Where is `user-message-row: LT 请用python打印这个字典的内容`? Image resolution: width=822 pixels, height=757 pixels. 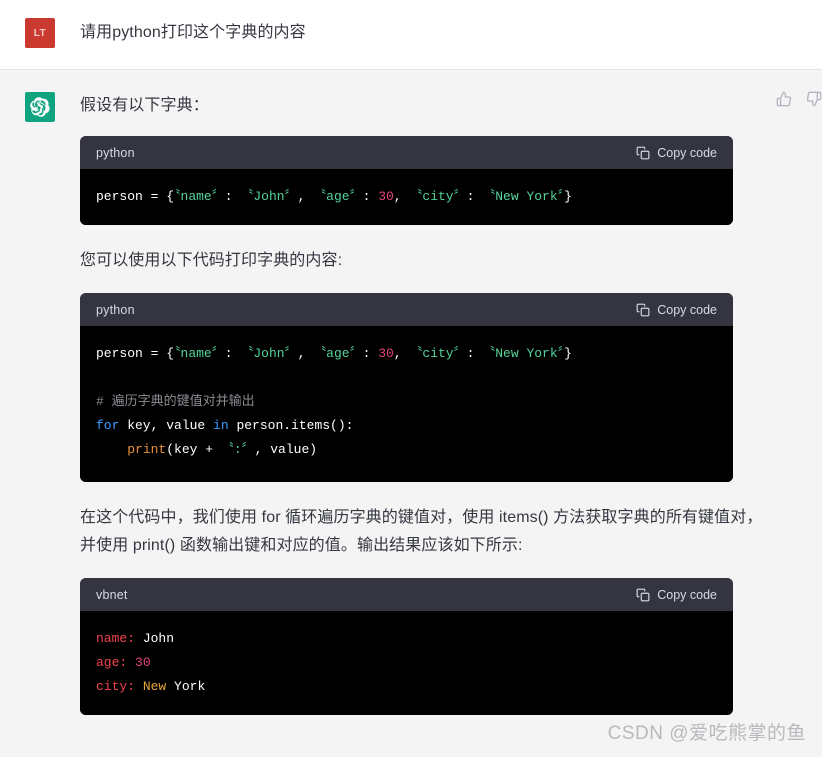 user-message-row: LT 请用python打印这个字典的内容 is located at coordinates (411, 35).